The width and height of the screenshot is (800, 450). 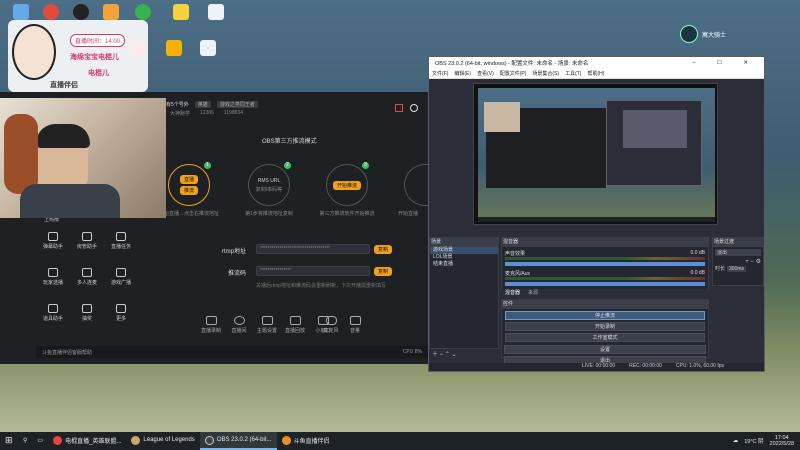 I want to click on desktop-right-label: 寓大骑士, so click(x=714, y=35).